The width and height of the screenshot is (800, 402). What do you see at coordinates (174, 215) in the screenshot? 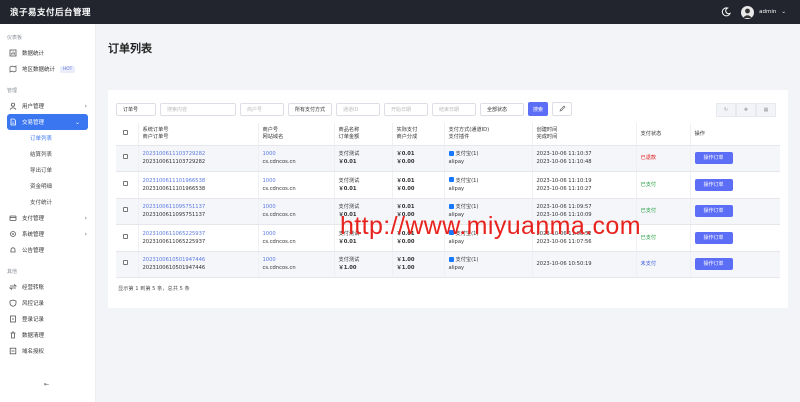
I see `merchant-order-no: 2023100611095751137` at bounding box center [174, 215].